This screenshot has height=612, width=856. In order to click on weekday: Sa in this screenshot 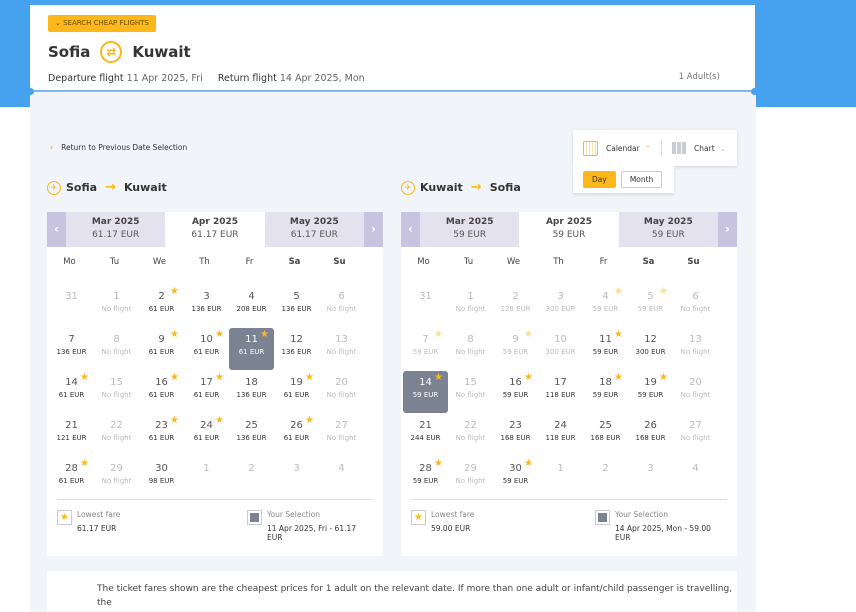, I will do `click(294, 262)`.